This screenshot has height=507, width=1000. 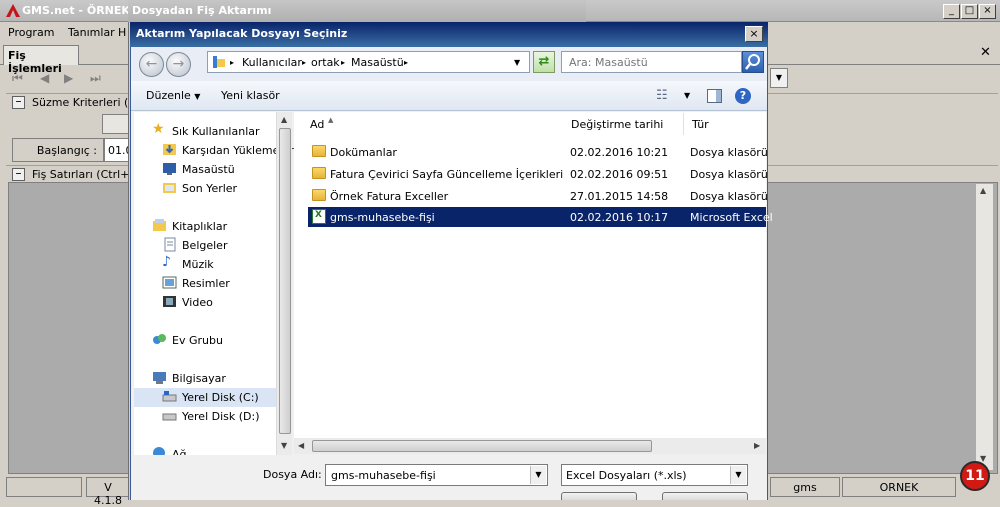 What do you see at coordinates (151, 64) in the screenshot?
I see `back-button: ←` at bounding box center [151, 64].